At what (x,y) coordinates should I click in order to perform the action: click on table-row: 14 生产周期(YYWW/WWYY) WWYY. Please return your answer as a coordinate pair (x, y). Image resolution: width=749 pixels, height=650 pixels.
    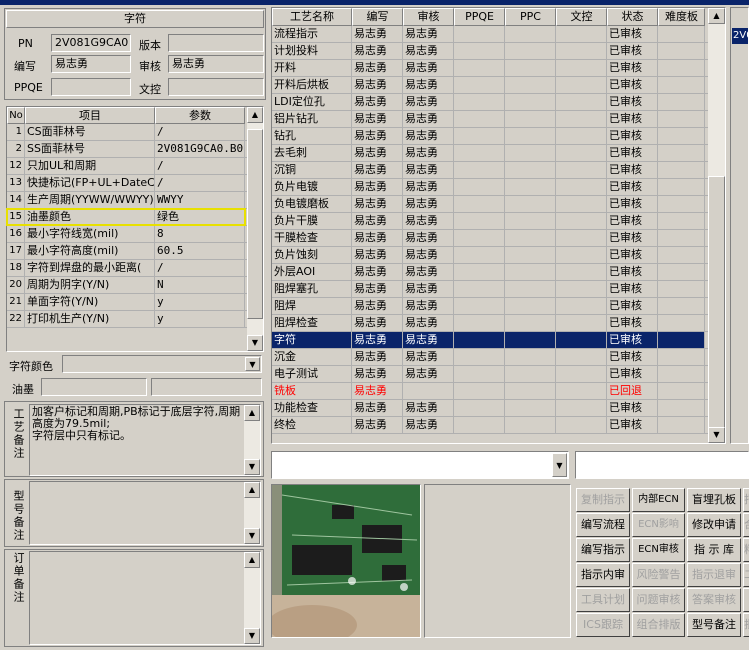
    Looking at the image, I should click on (135, 200).